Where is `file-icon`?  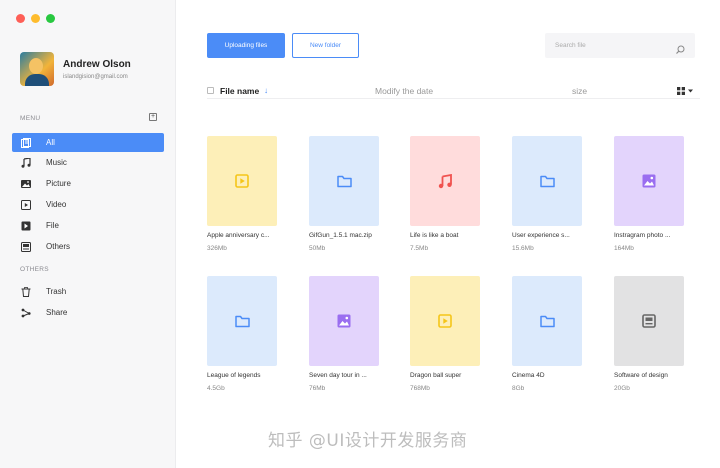 file-icon is located at coordinates (26, 226).